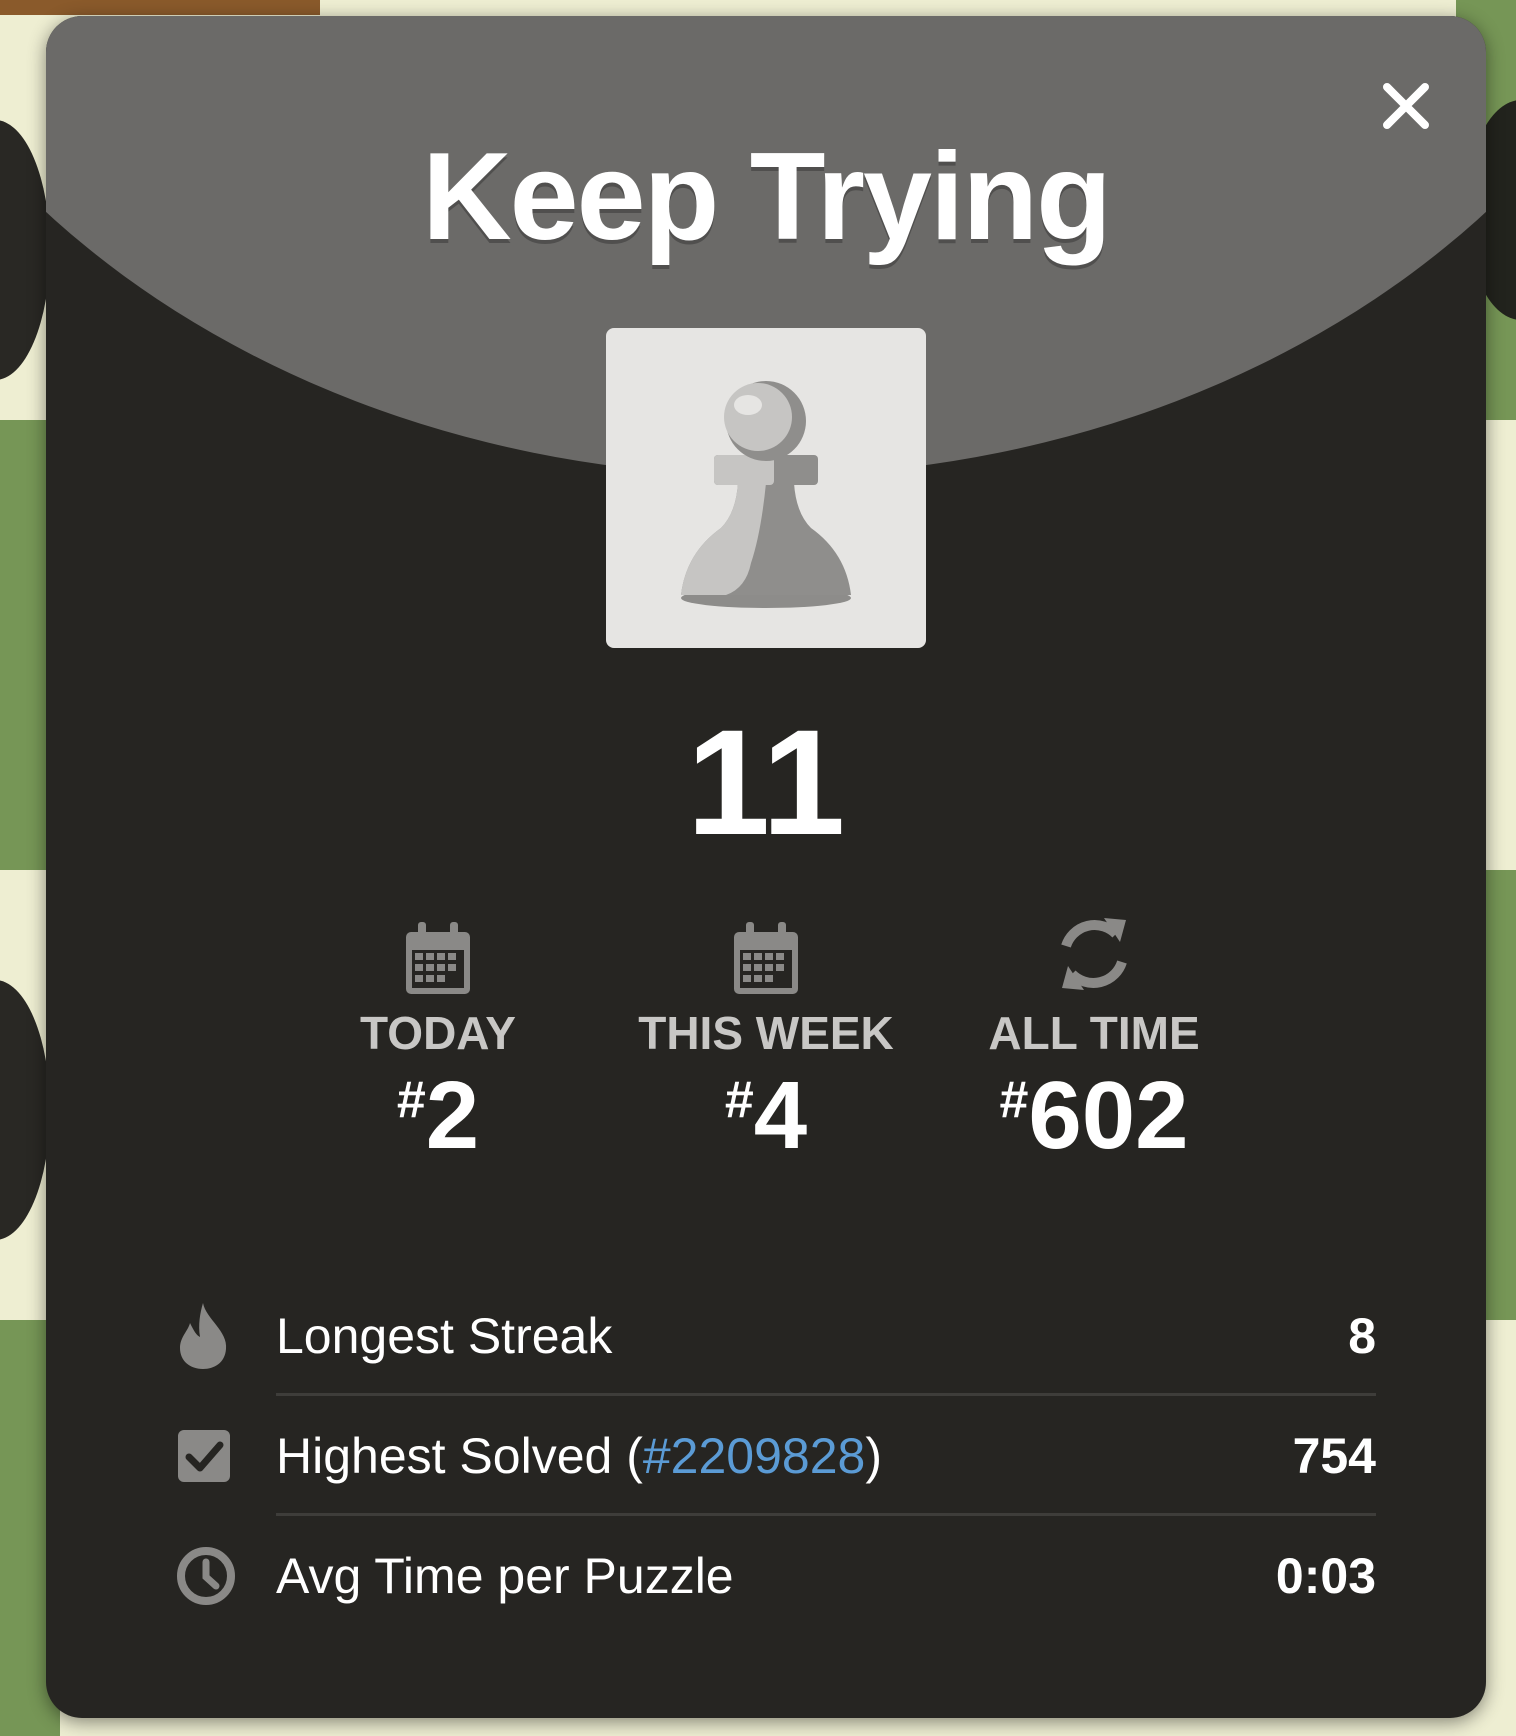  What do you see at coordinates (1406, 106) in the screenshot?
I see `close-icon` at bounding box center [1406, 106].